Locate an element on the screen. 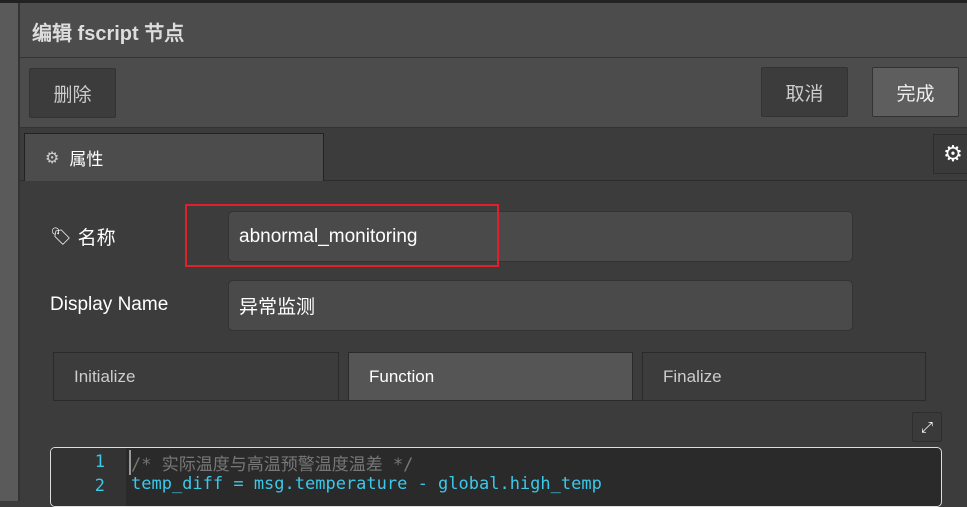  cancel-button: 取消 is located at coordinates (804, 92).